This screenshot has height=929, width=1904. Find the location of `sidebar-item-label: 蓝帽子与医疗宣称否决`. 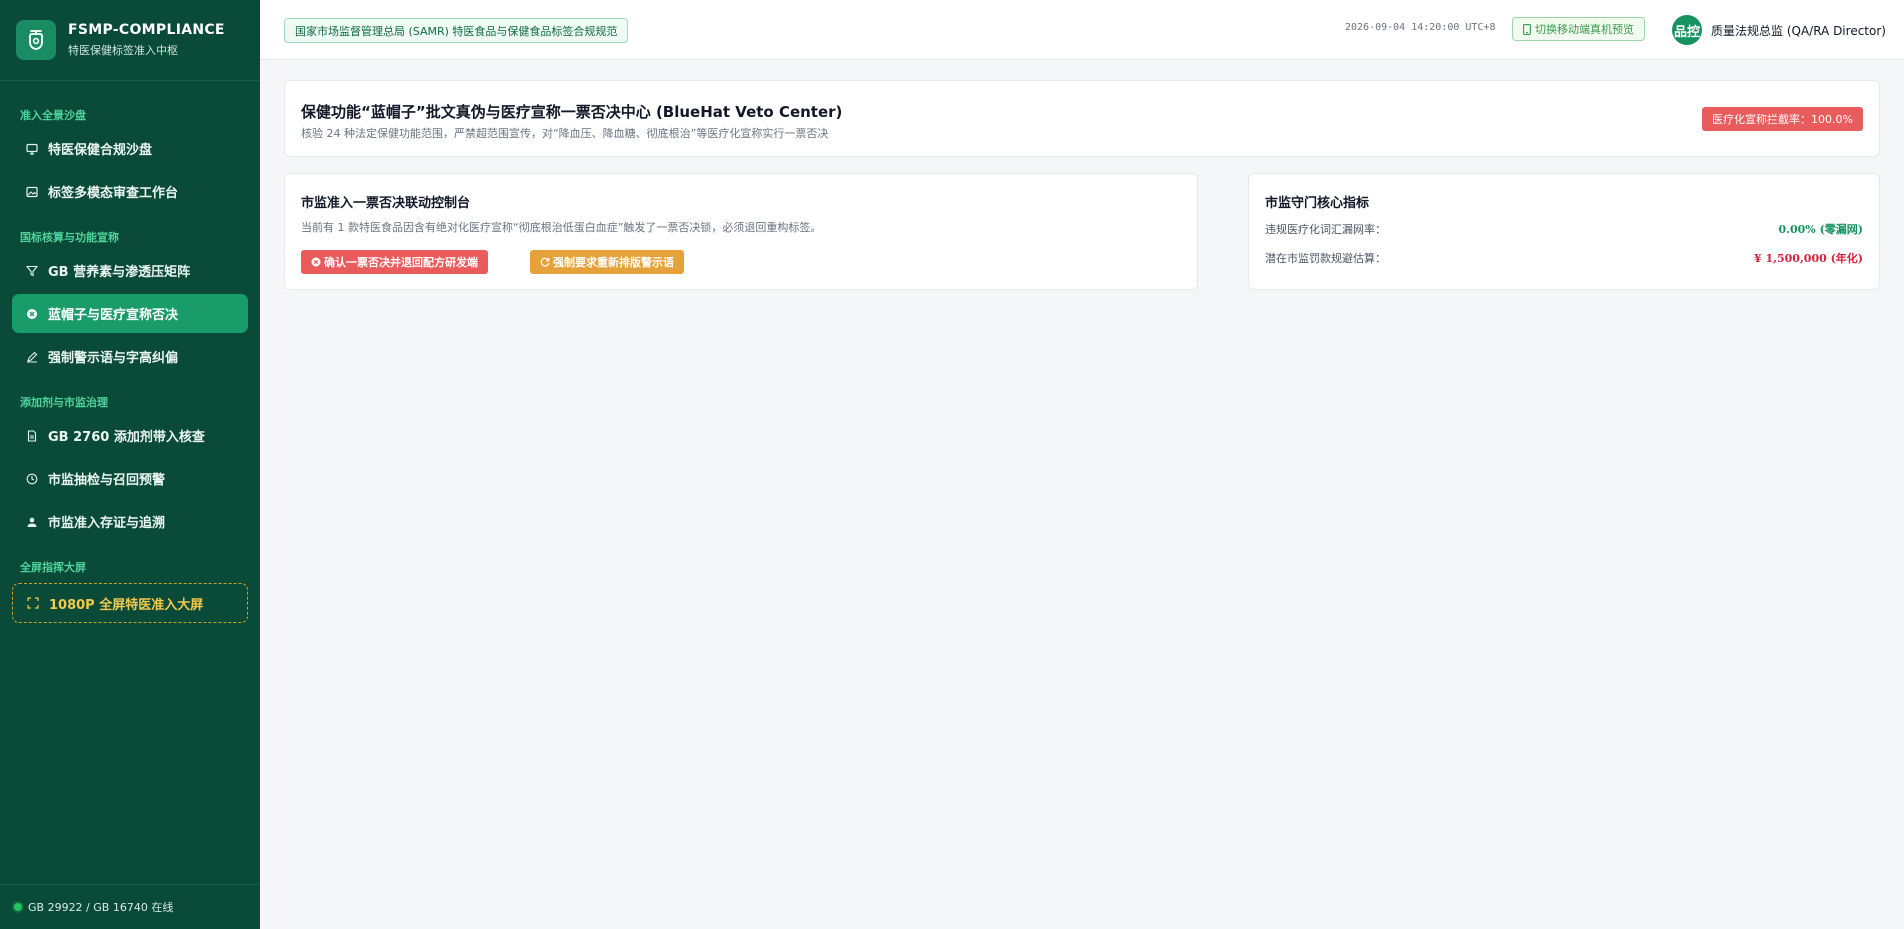

sidebar-item-label: 蓝帽子与医疗宣称否决 is located at coordinates (113, 315).